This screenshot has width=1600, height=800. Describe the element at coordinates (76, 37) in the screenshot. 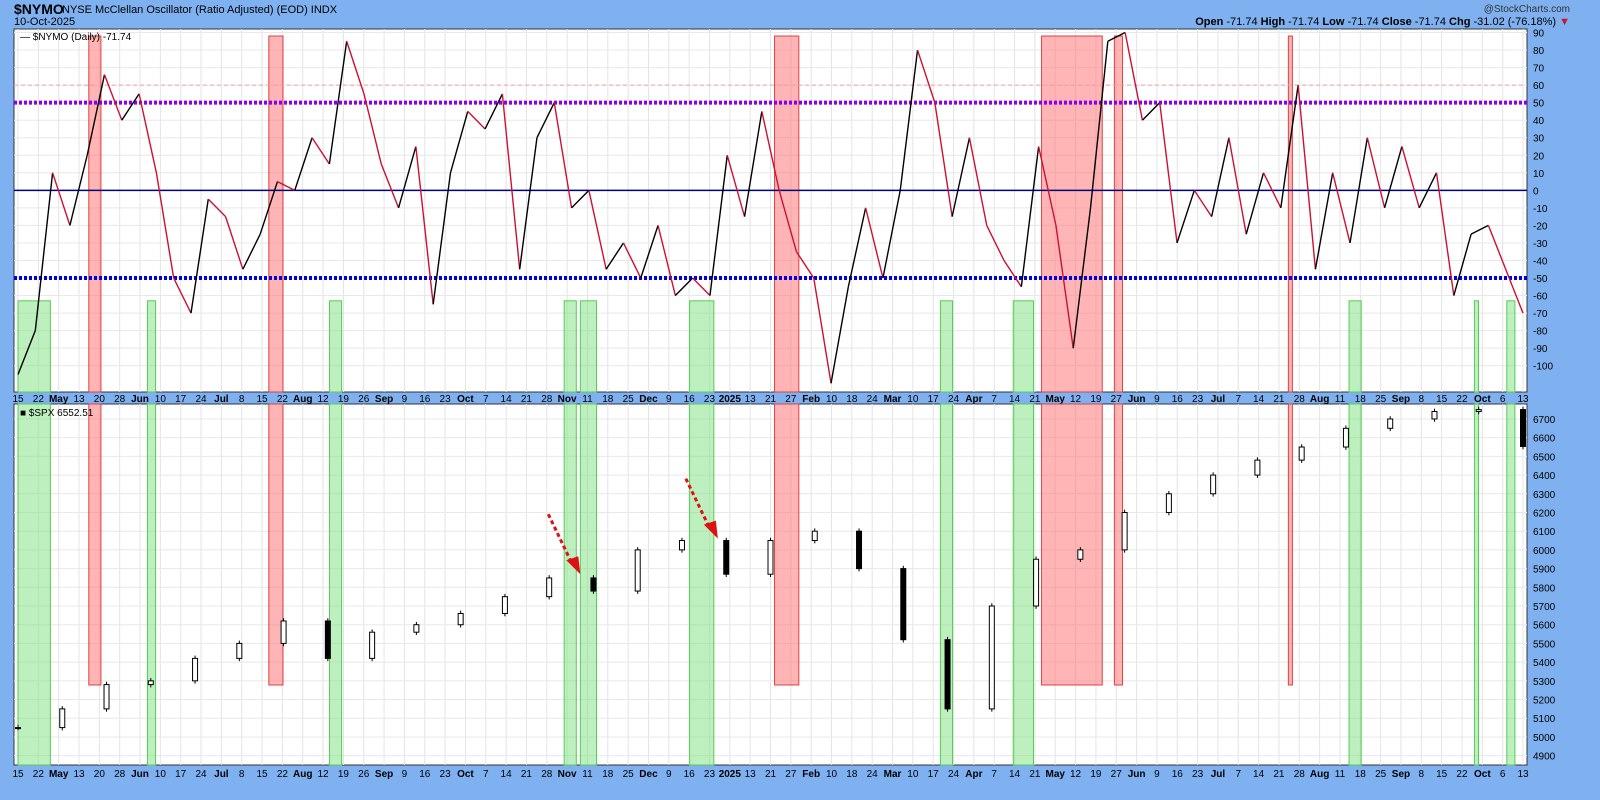

I see `nymo-legend: — $NYMO (Daily) -71.74` at that location.